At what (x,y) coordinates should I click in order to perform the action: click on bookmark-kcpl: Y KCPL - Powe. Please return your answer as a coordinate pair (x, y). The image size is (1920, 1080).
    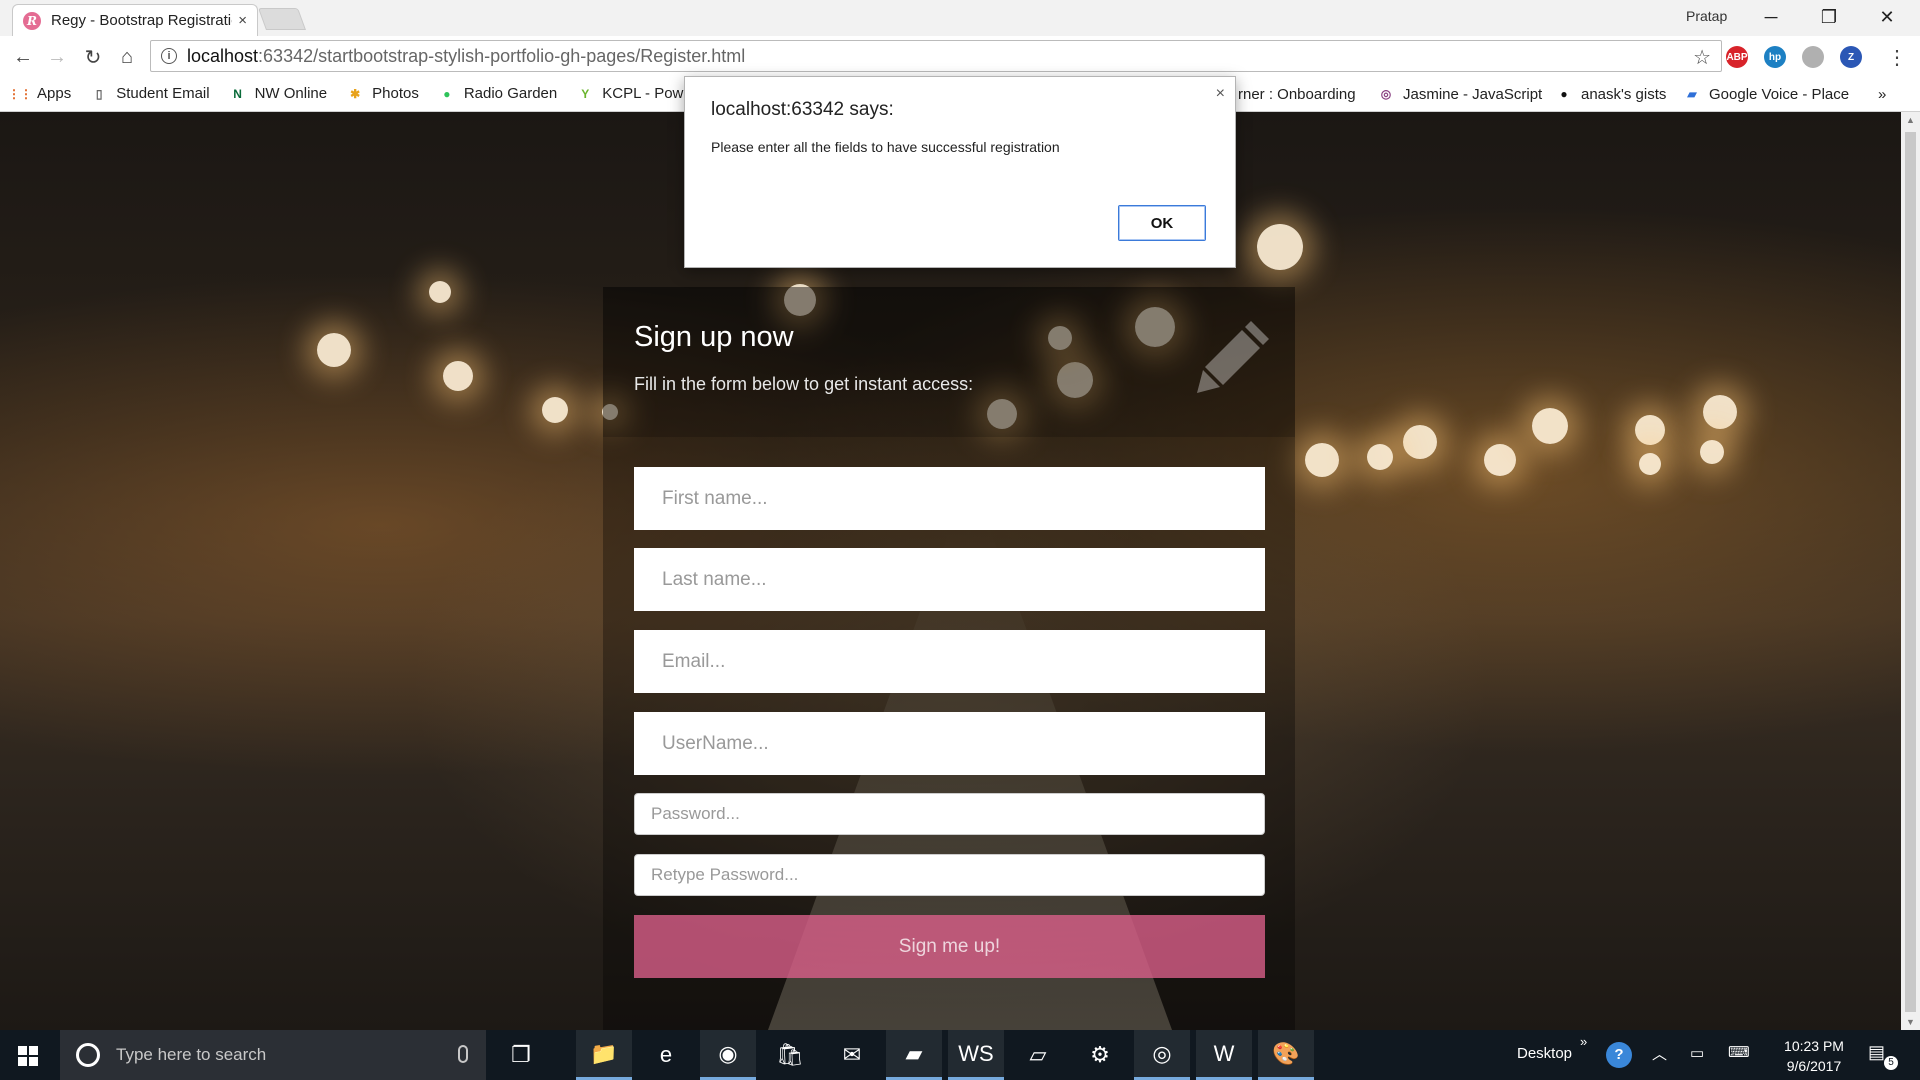
    Looking at the image, I should click on (634, 93).